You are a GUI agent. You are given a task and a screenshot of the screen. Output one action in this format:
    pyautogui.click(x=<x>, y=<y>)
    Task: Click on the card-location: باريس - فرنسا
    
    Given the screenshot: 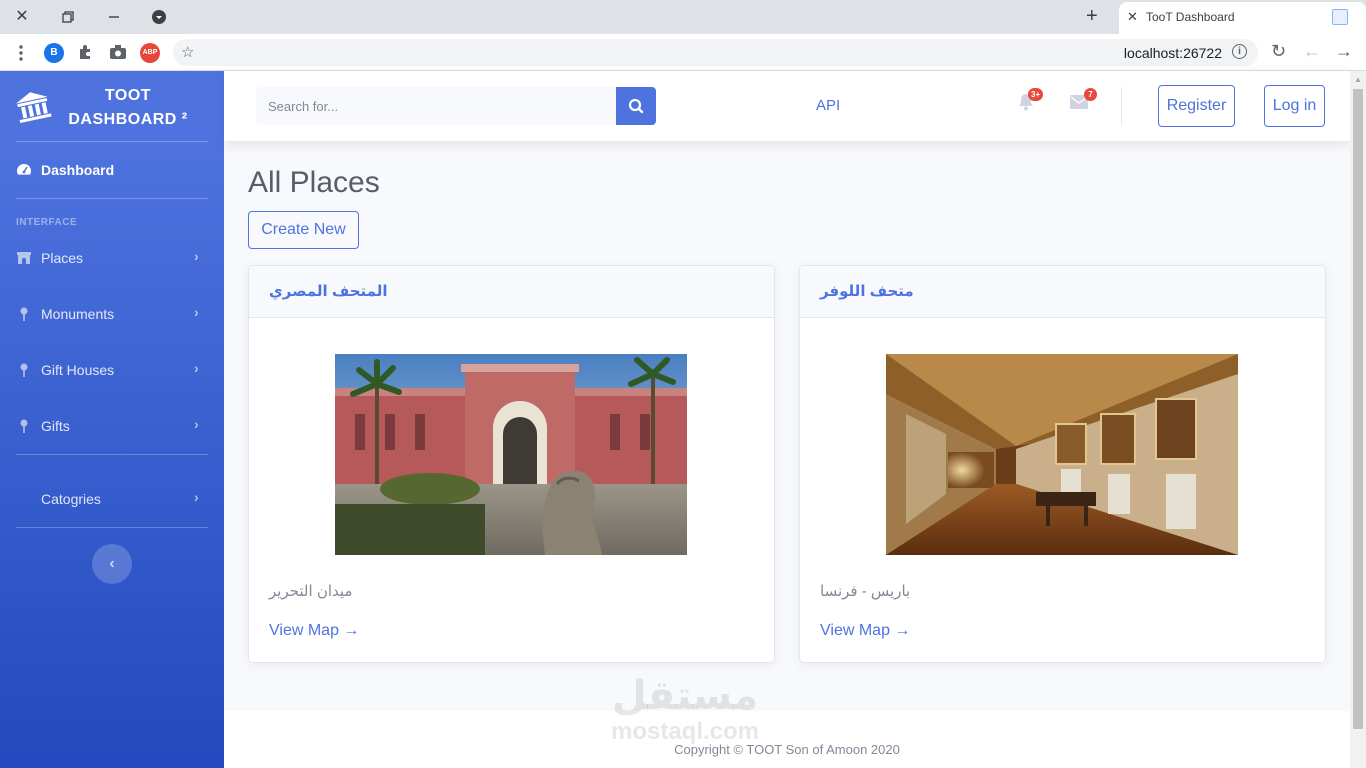 What is the action you would take?
    pyautogui.click(x=865, y=591)
    